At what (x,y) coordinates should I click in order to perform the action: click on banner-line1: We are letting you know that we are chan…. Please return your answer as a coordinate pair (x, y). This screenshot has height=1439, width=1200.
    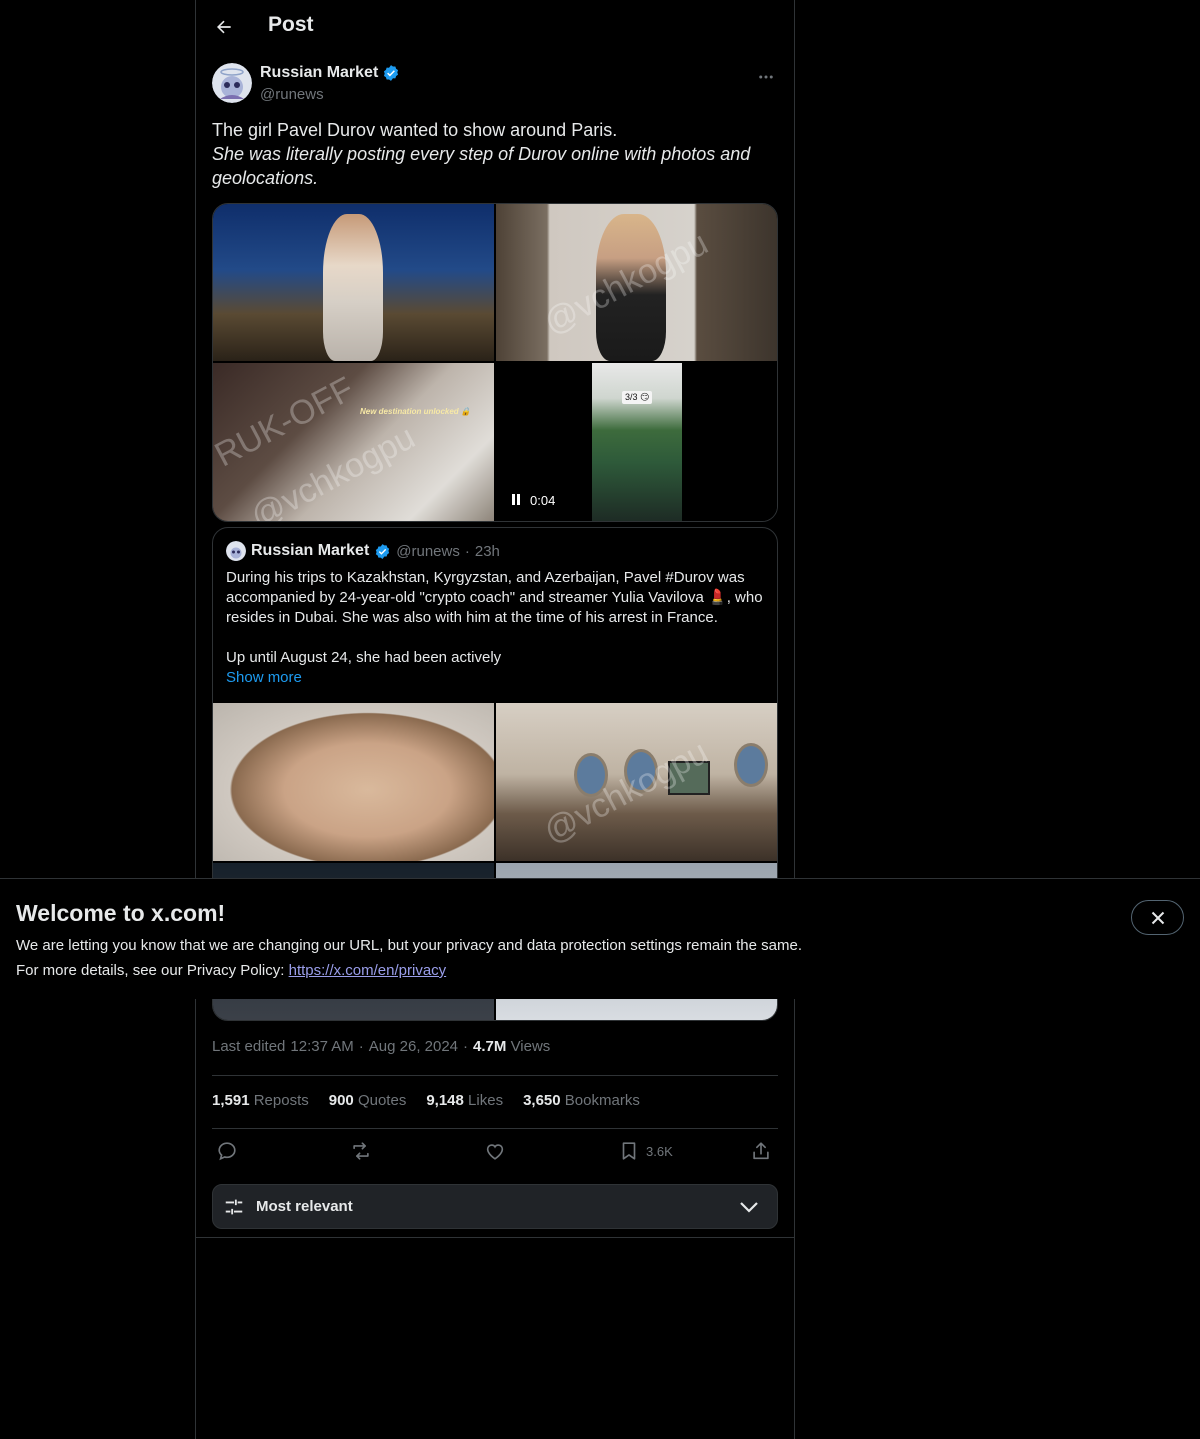
    Looking at the image, I should click on (409, 945).